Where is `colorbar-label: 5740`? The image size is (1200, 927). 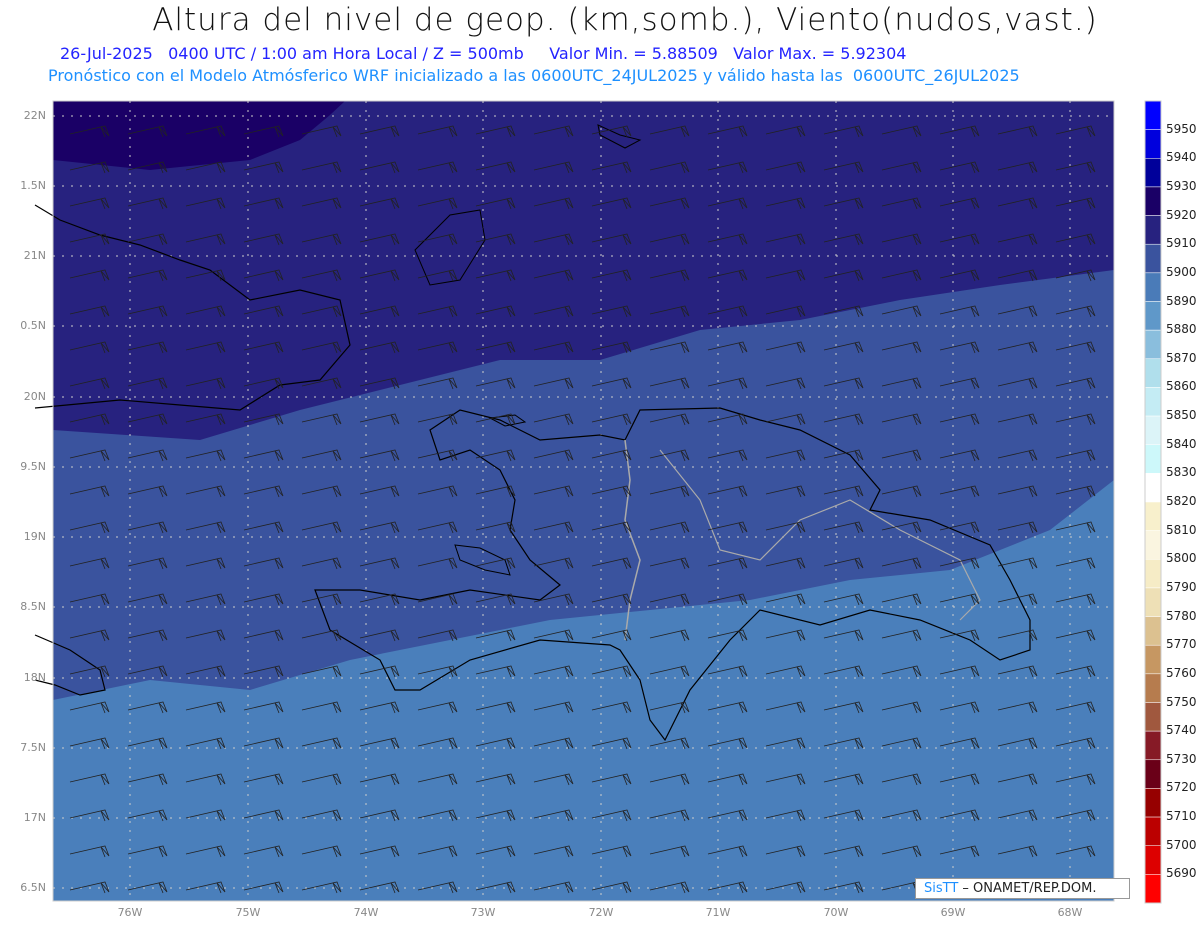 colorbar-label: 5740 is located at coordinates (1181, 730).